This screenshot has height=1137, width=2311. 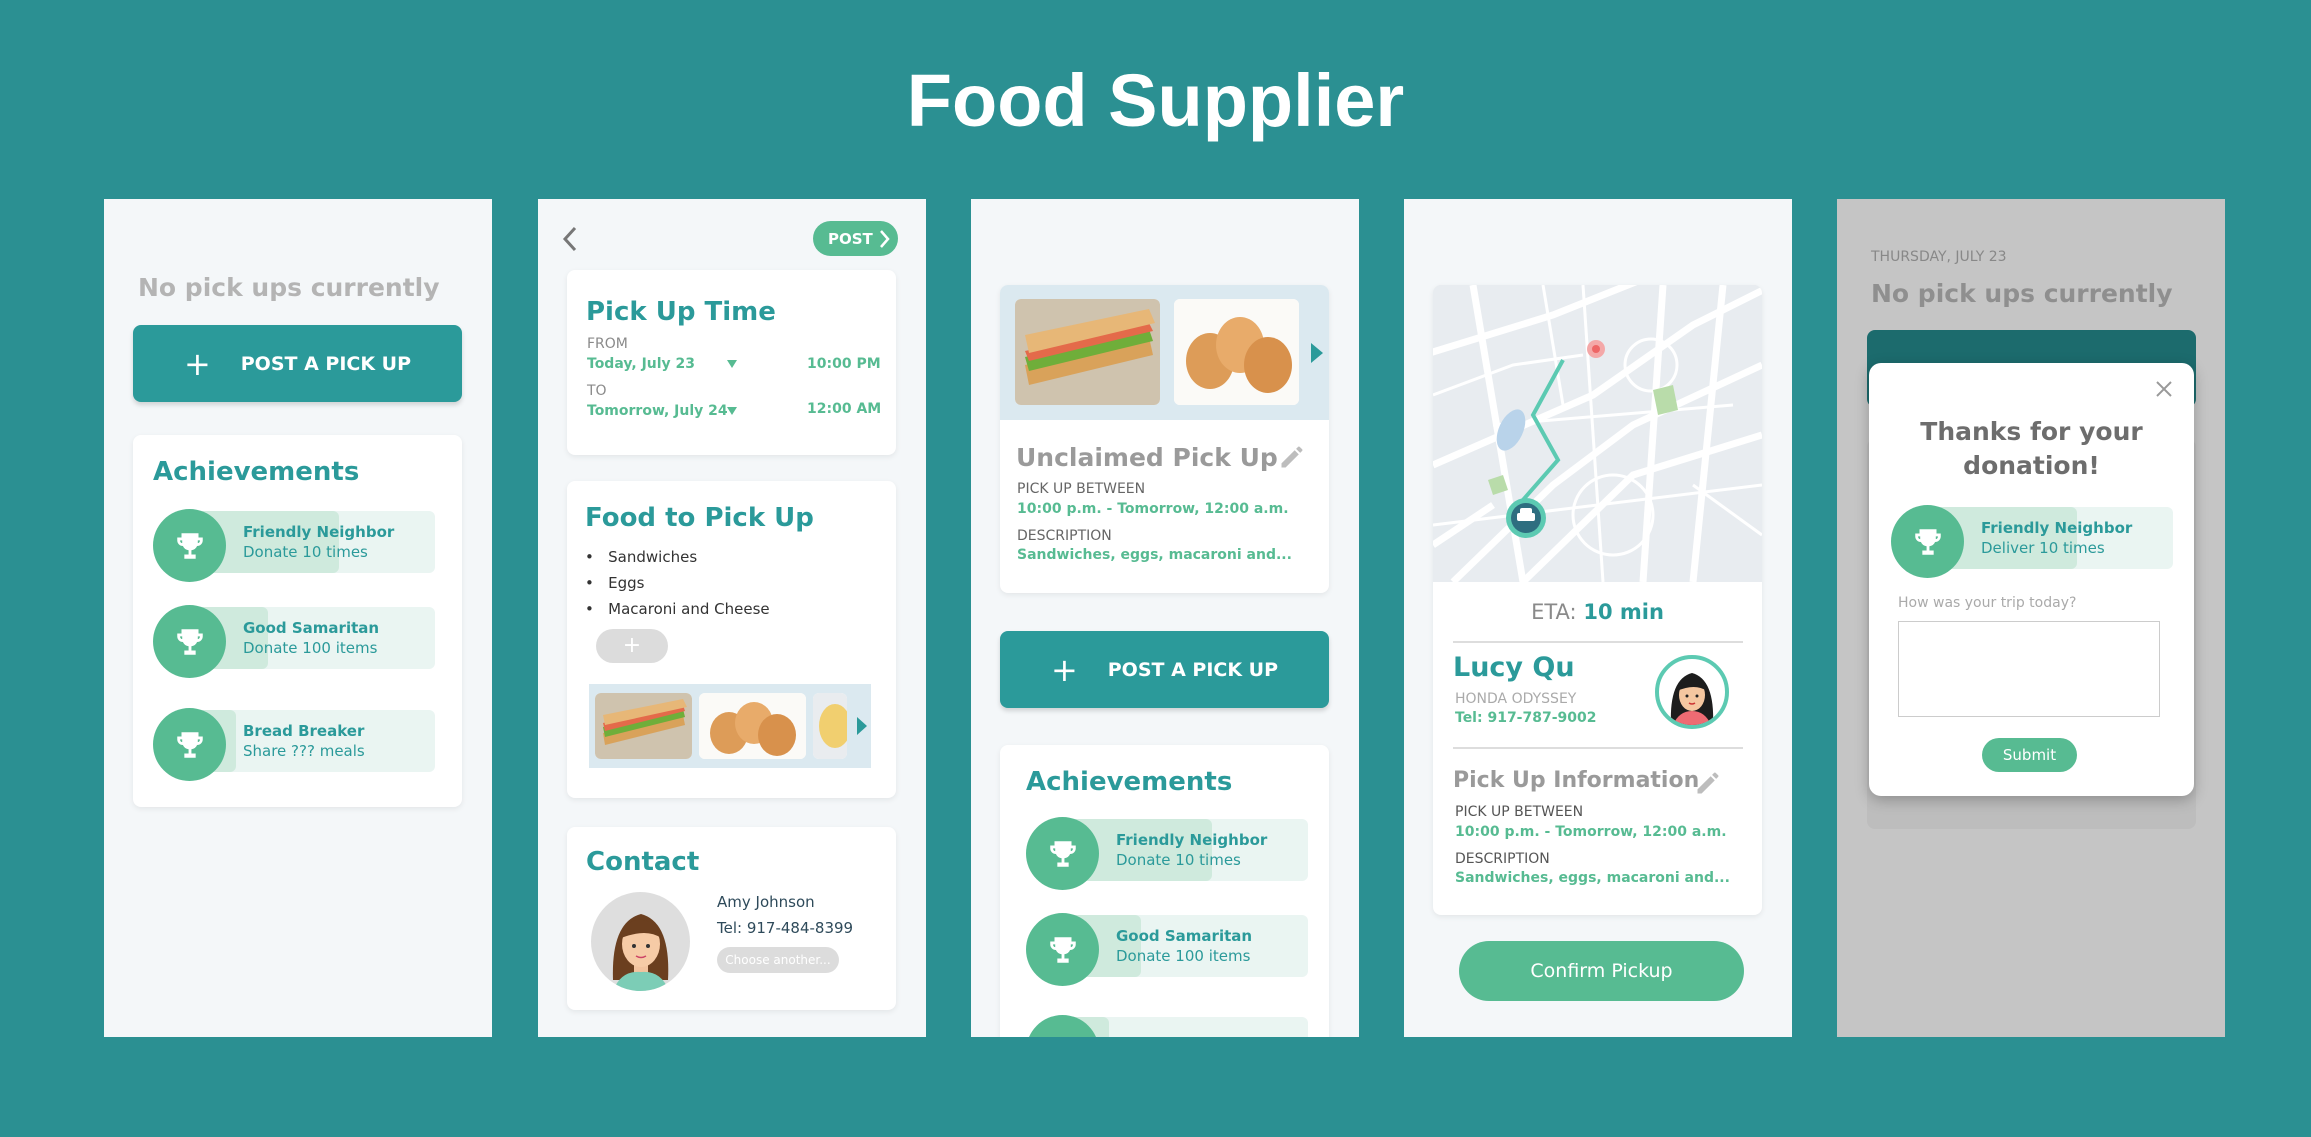 I want to click on back-chevron-icon, so click(x=570, y=239).